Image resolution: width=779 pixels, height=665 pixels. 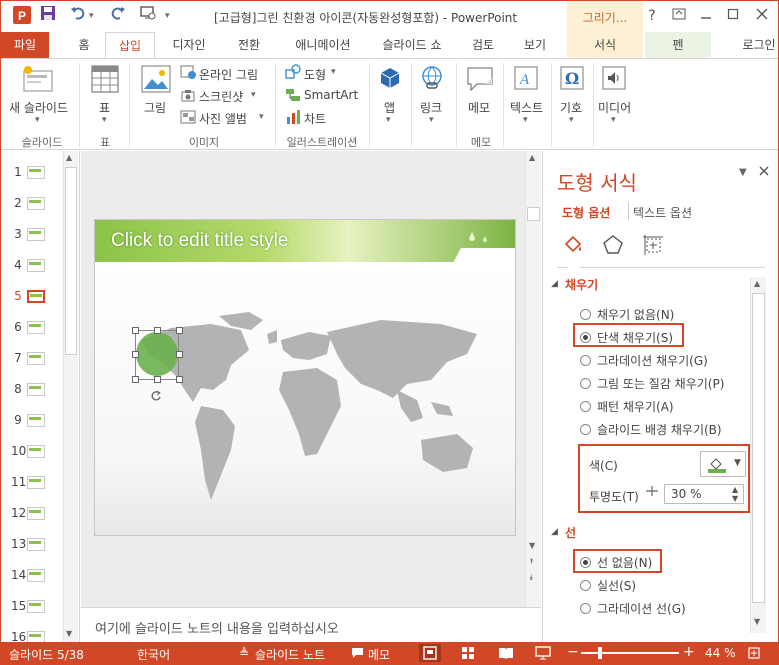 I want to click on media-dropdown-icon: ▾, so click(x=613, y=120).